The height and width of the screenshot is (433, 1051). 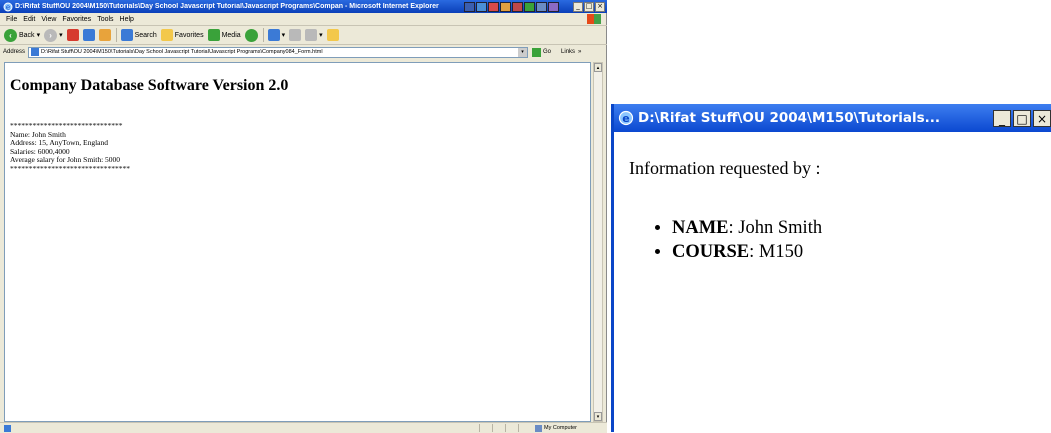 What do you see at coordinates (725, 168) in the screenshot?
I see `popup-intro: Information requested by :` at bounding box center [725, 168].